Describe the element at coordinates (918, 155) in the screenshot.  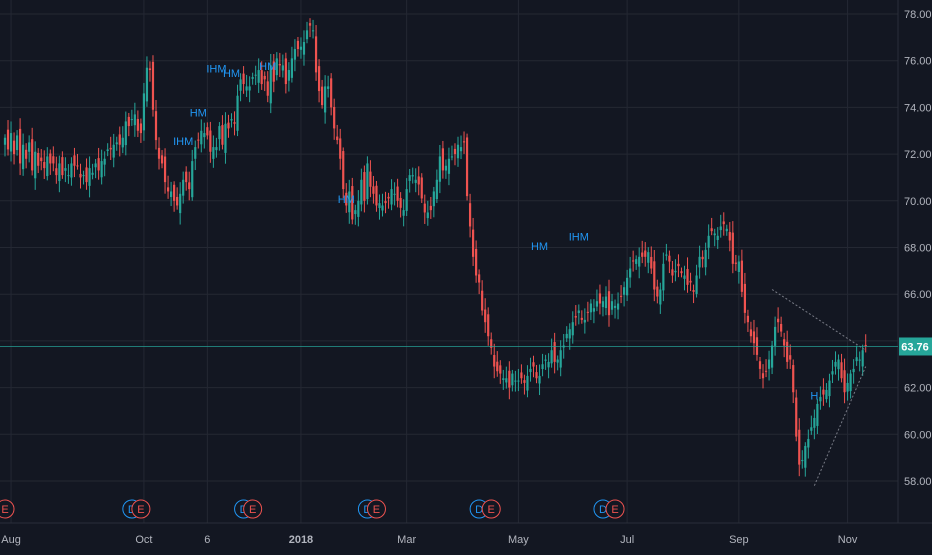
I see `y-tick-label: 72.00` at that location.